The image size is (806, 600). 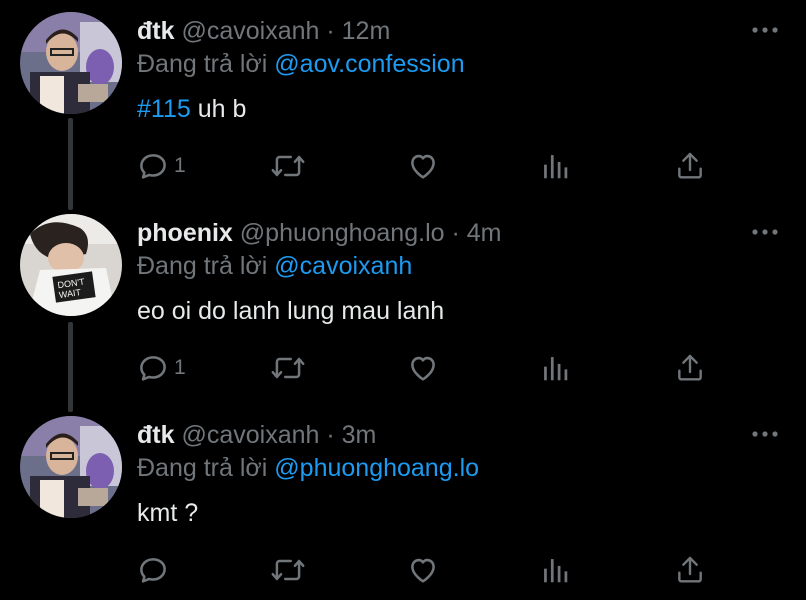 I want to click on reply-button, so click(x=155, y=570).